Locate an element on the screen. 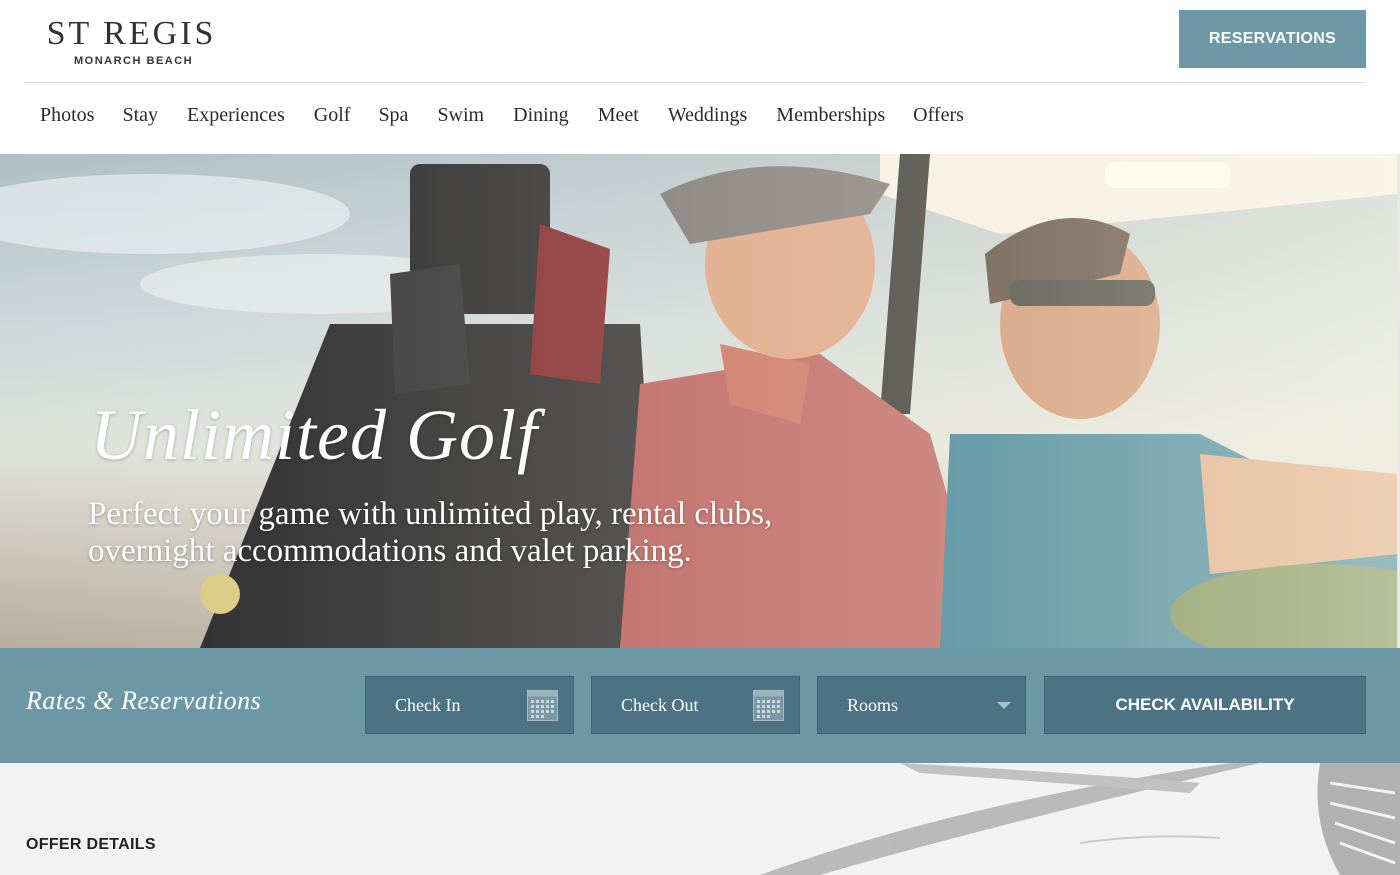 Image resolution: width=1400 pixels, height=875 pixels. rooms-select: Rooms is located at coordinates (921, 705).